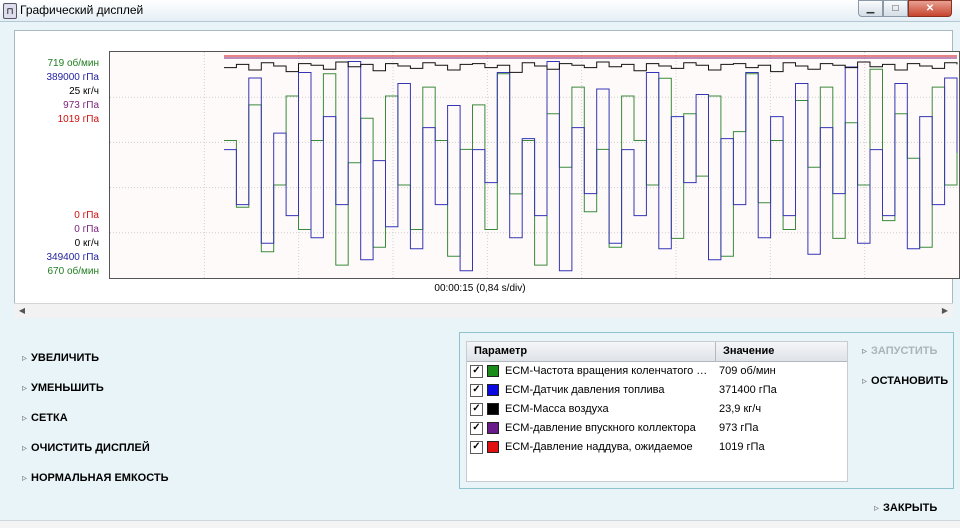 This screenshot has height=528, width=960. Describe the element at coordinates (480, 11) in the screenshot. I see `title-bar: ⊓ Графический дисплей ▁ □ ✕` at that location.